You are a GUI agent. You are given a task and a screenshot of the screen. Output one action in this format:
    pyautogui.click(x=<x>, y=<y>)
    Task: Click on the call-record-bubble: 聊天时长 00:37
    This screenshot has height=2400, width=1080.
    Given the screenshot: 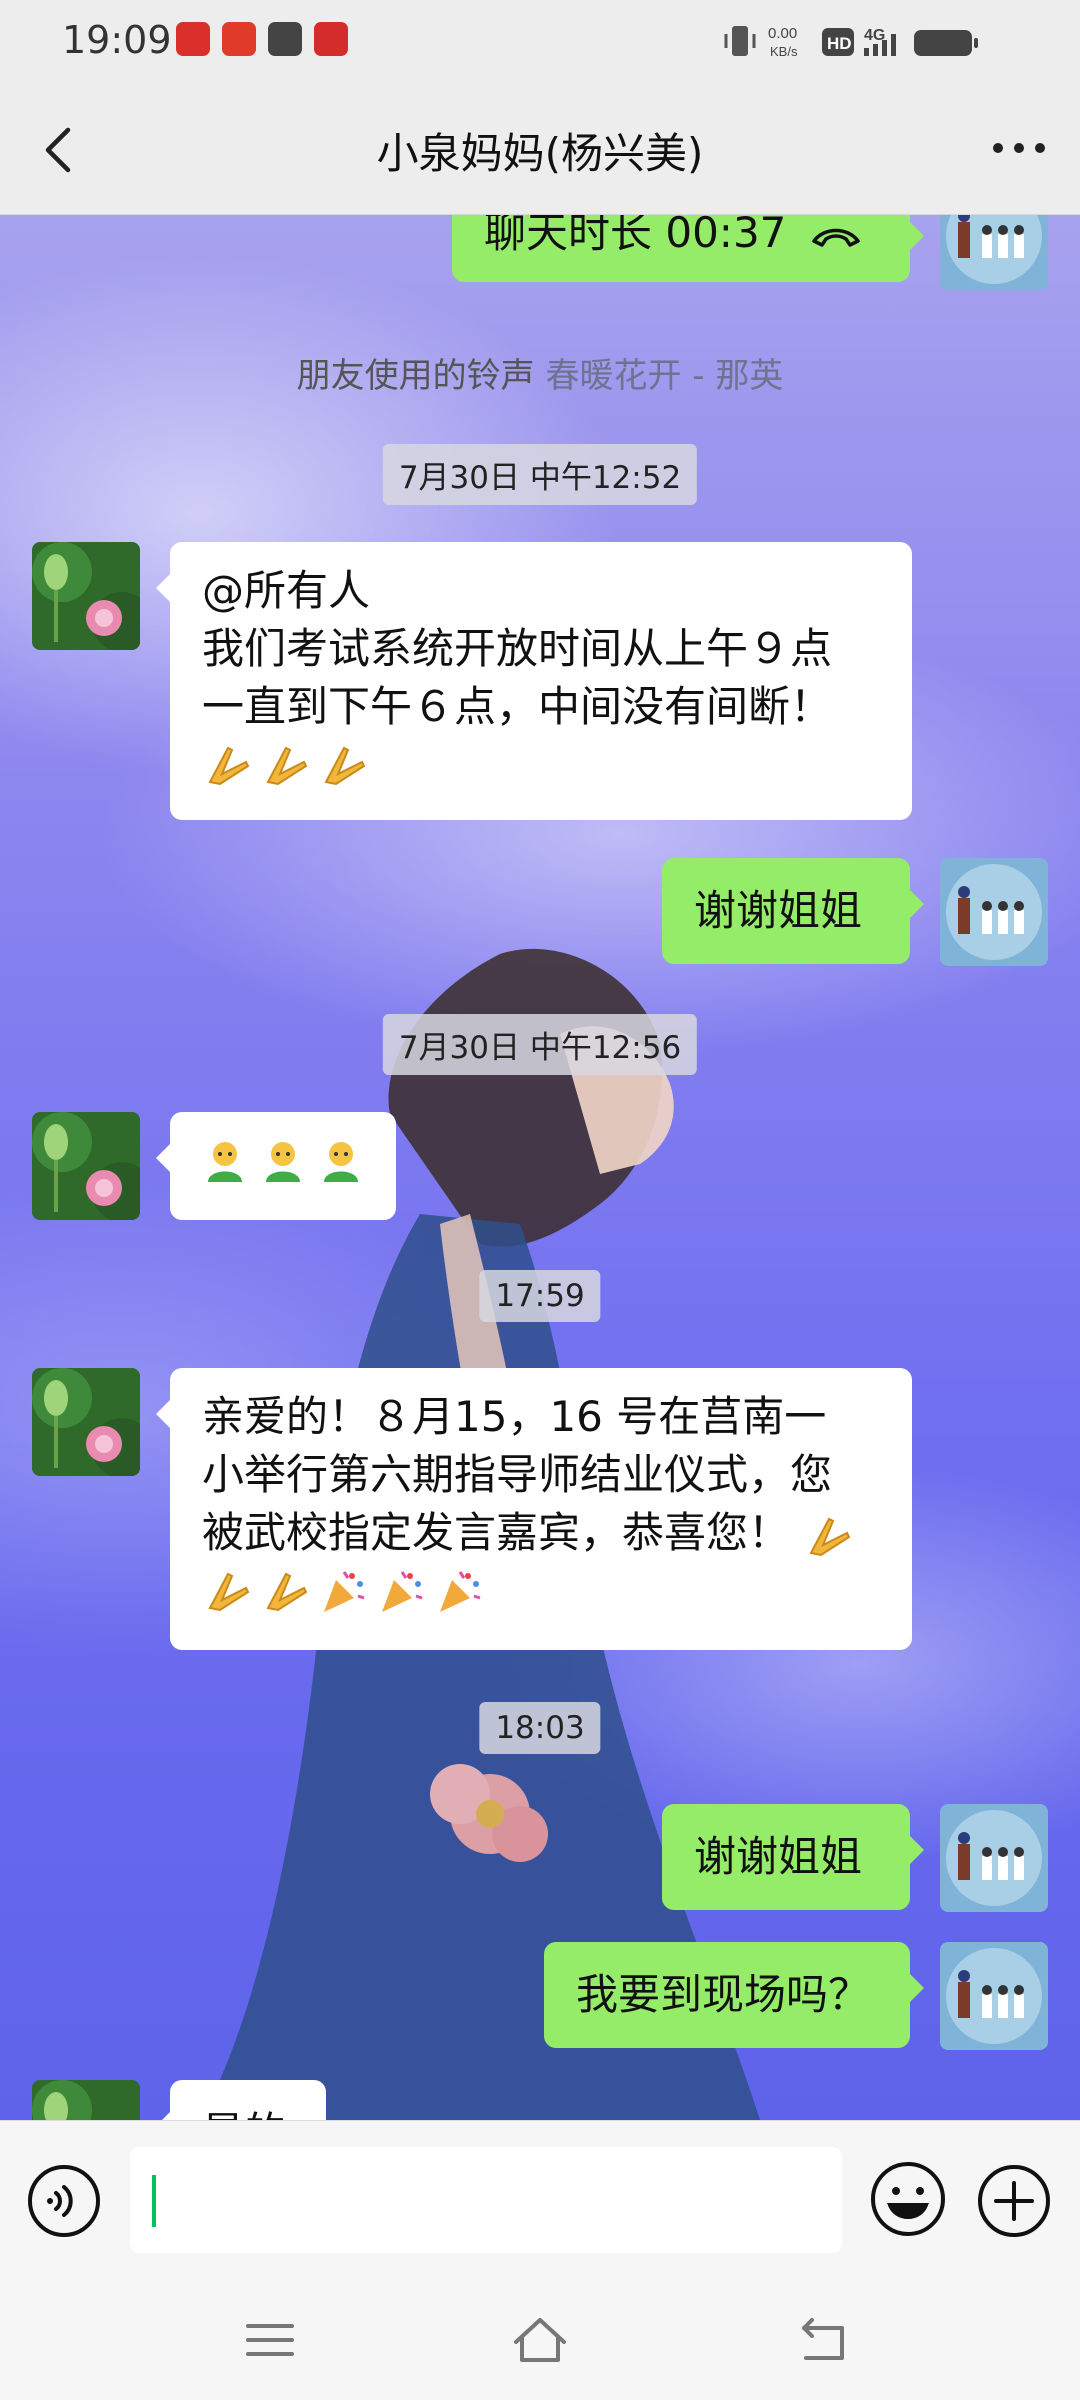 What is the action you would take?
    pyautogui.click(x=688, y=248)
    